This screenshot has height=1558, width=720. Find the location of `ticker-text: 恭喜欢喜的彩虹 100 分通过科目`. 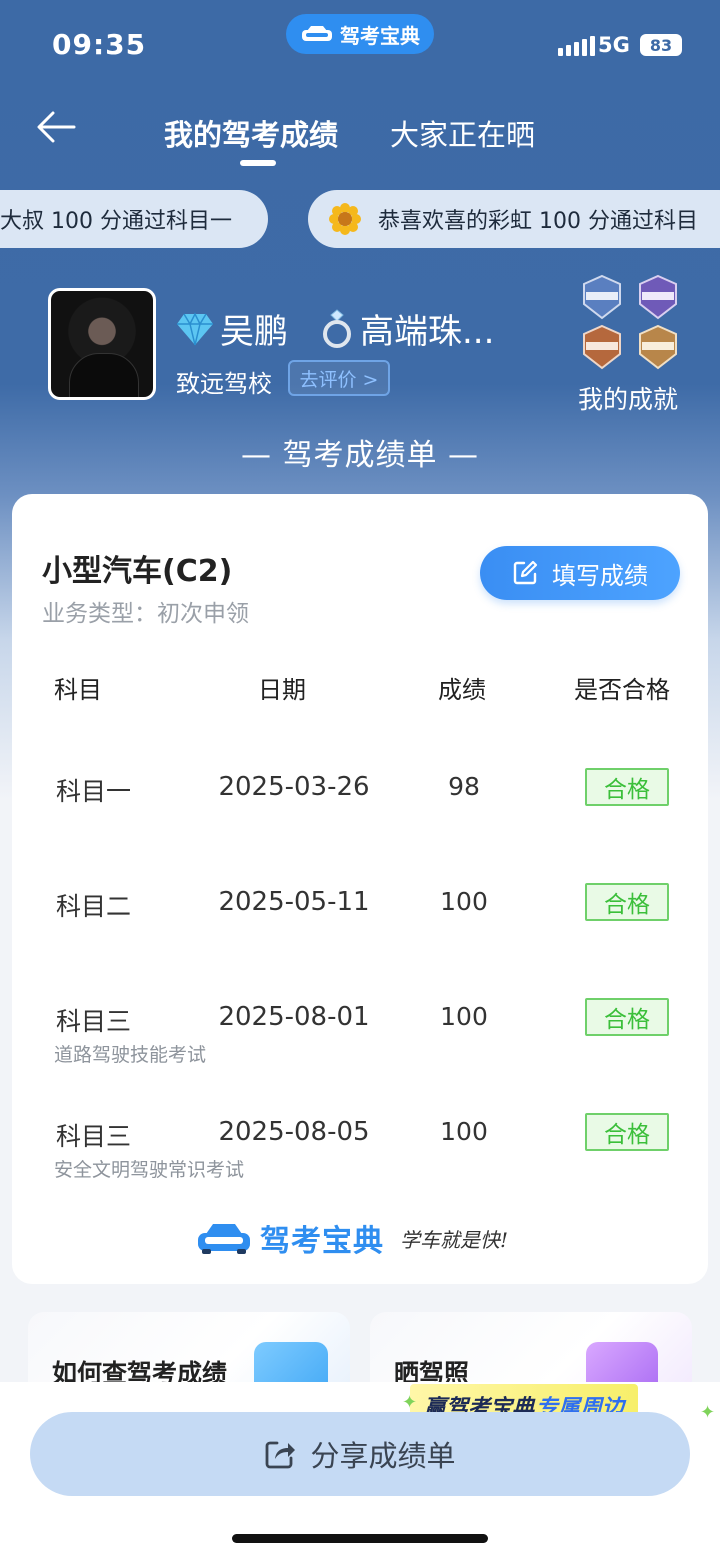

ticker-text: 恭喜欢喜的彩虹 100 分通过科目 is located at coordinates (538, 221).